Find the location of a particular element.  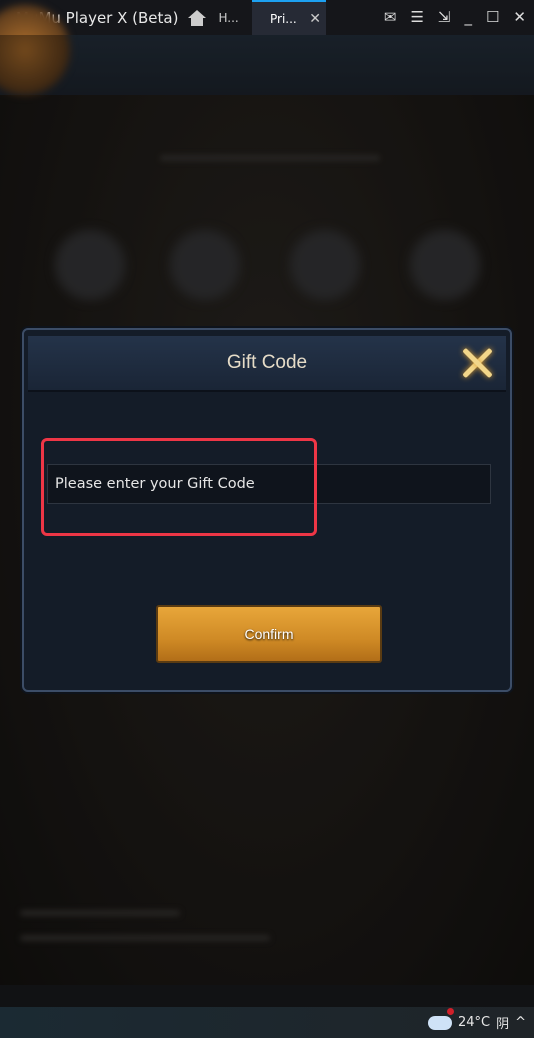

menu-icon: ☰ is located at coordinates (416, 17).